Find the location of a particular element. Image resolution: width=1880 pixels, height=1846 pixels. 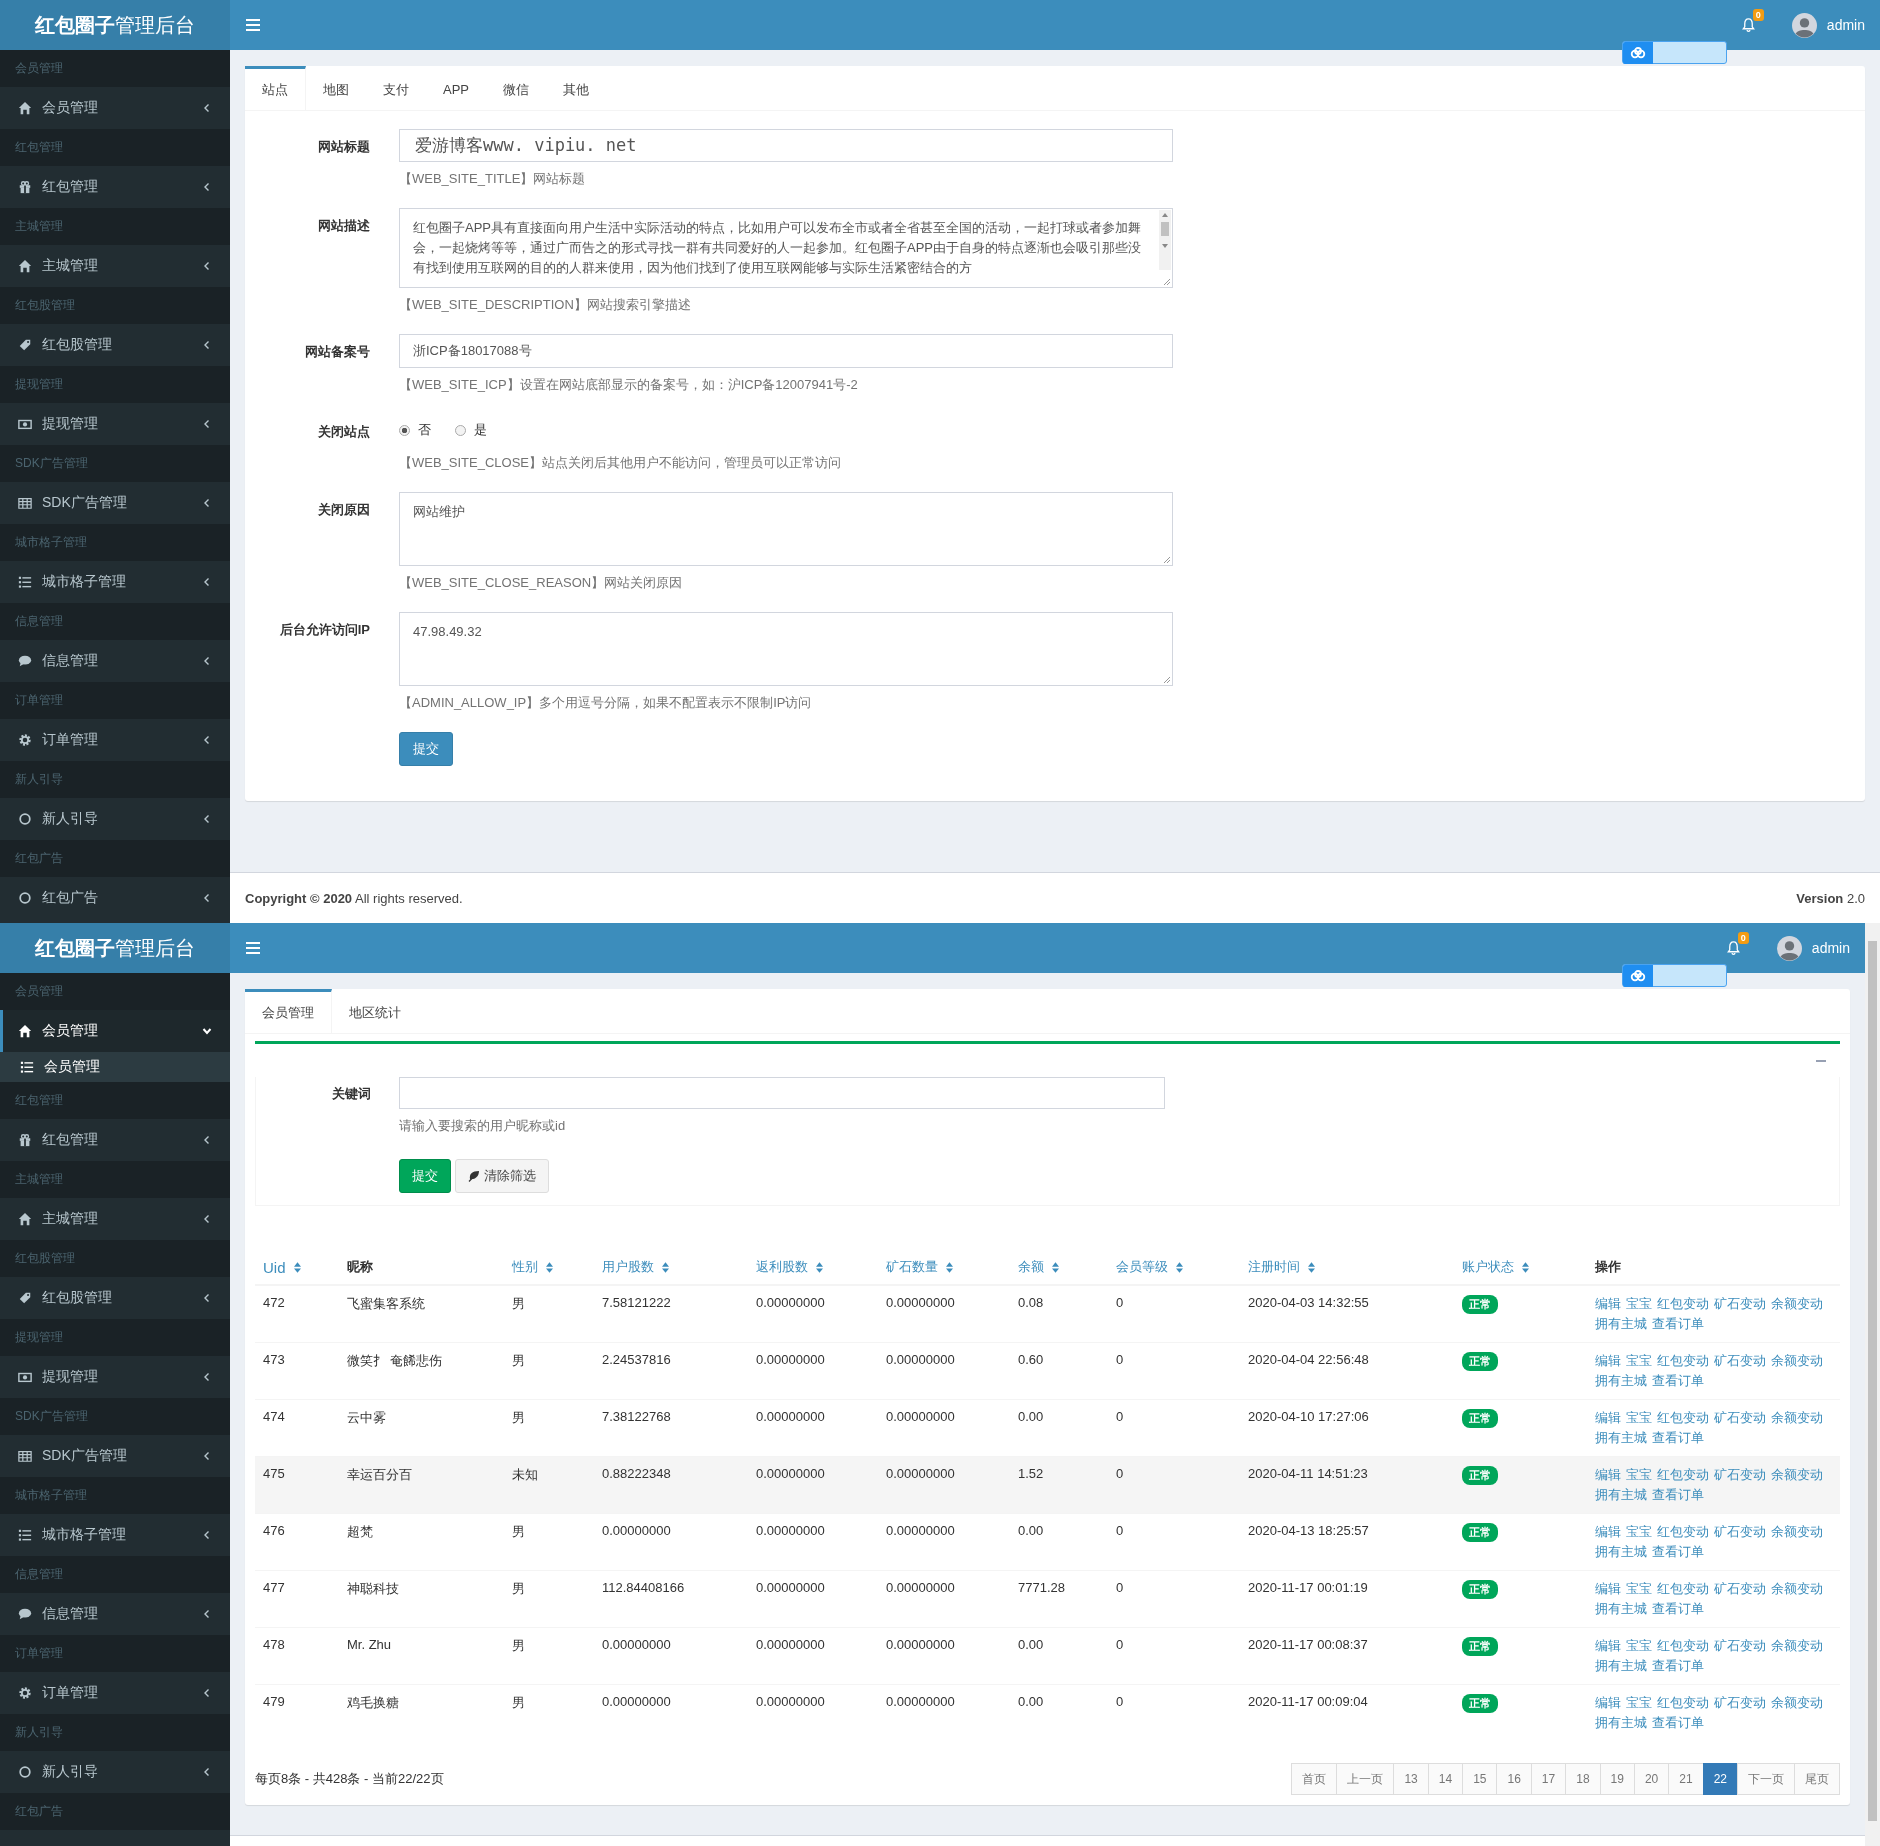

bell-icon is located at coordinates (1748, 25).